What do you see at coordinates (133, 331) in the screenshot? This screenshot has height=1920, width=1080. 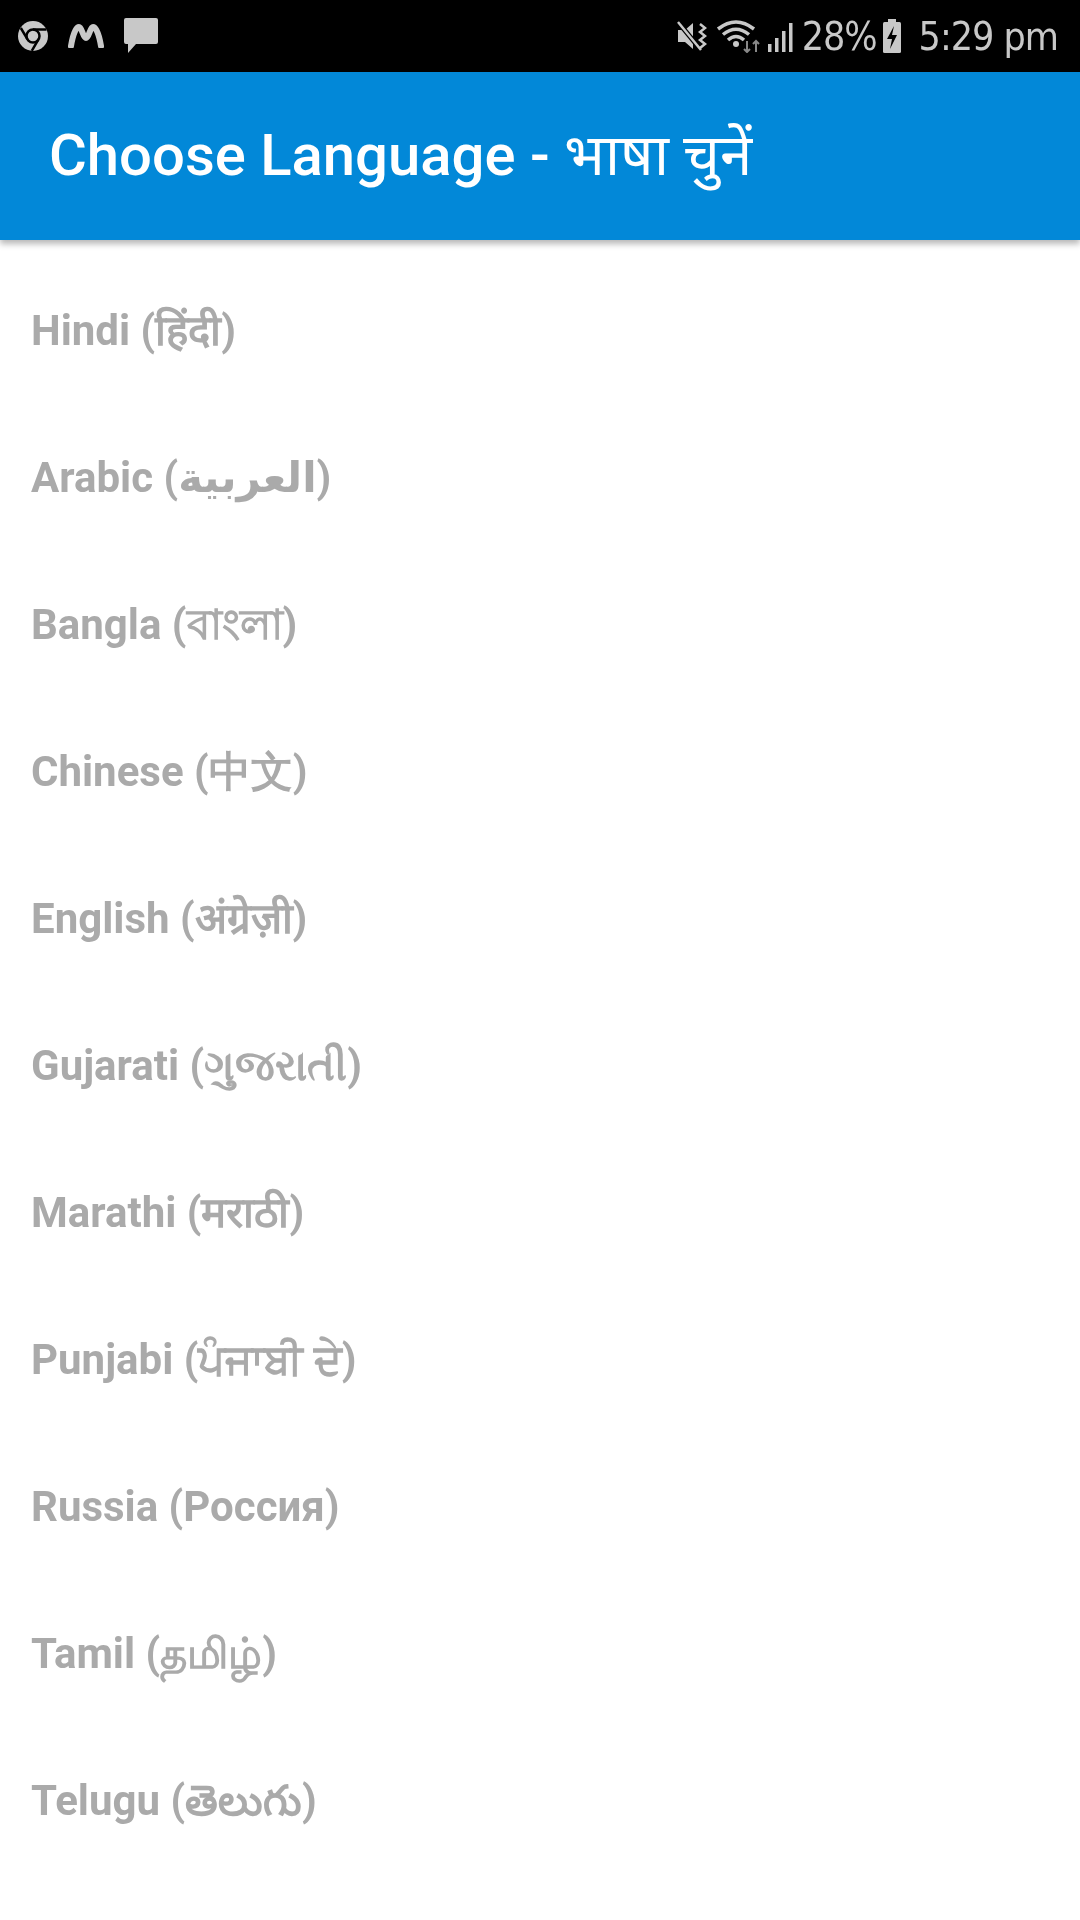 I see `language-option: Hindi (हिंदी)` at bounding box center [133, 331].